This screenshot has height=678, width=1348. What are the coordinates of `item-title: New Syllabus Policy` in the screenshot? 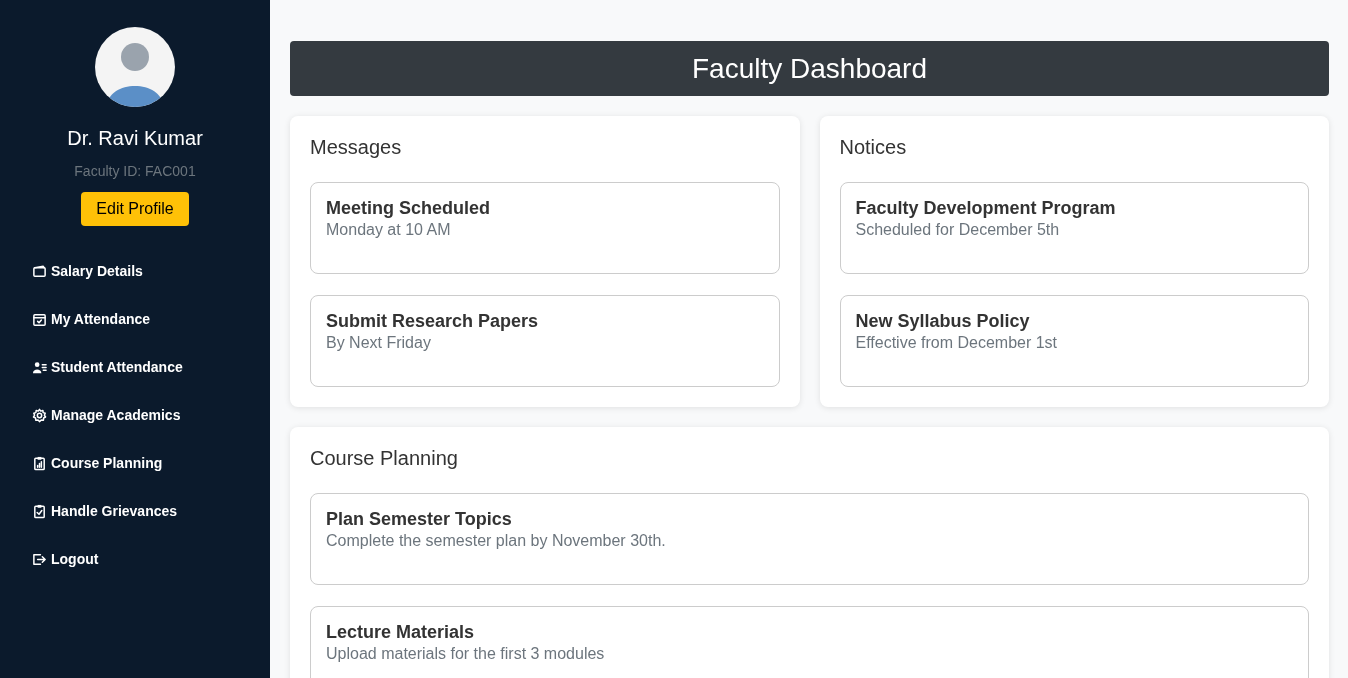 It's located at (943, 321).